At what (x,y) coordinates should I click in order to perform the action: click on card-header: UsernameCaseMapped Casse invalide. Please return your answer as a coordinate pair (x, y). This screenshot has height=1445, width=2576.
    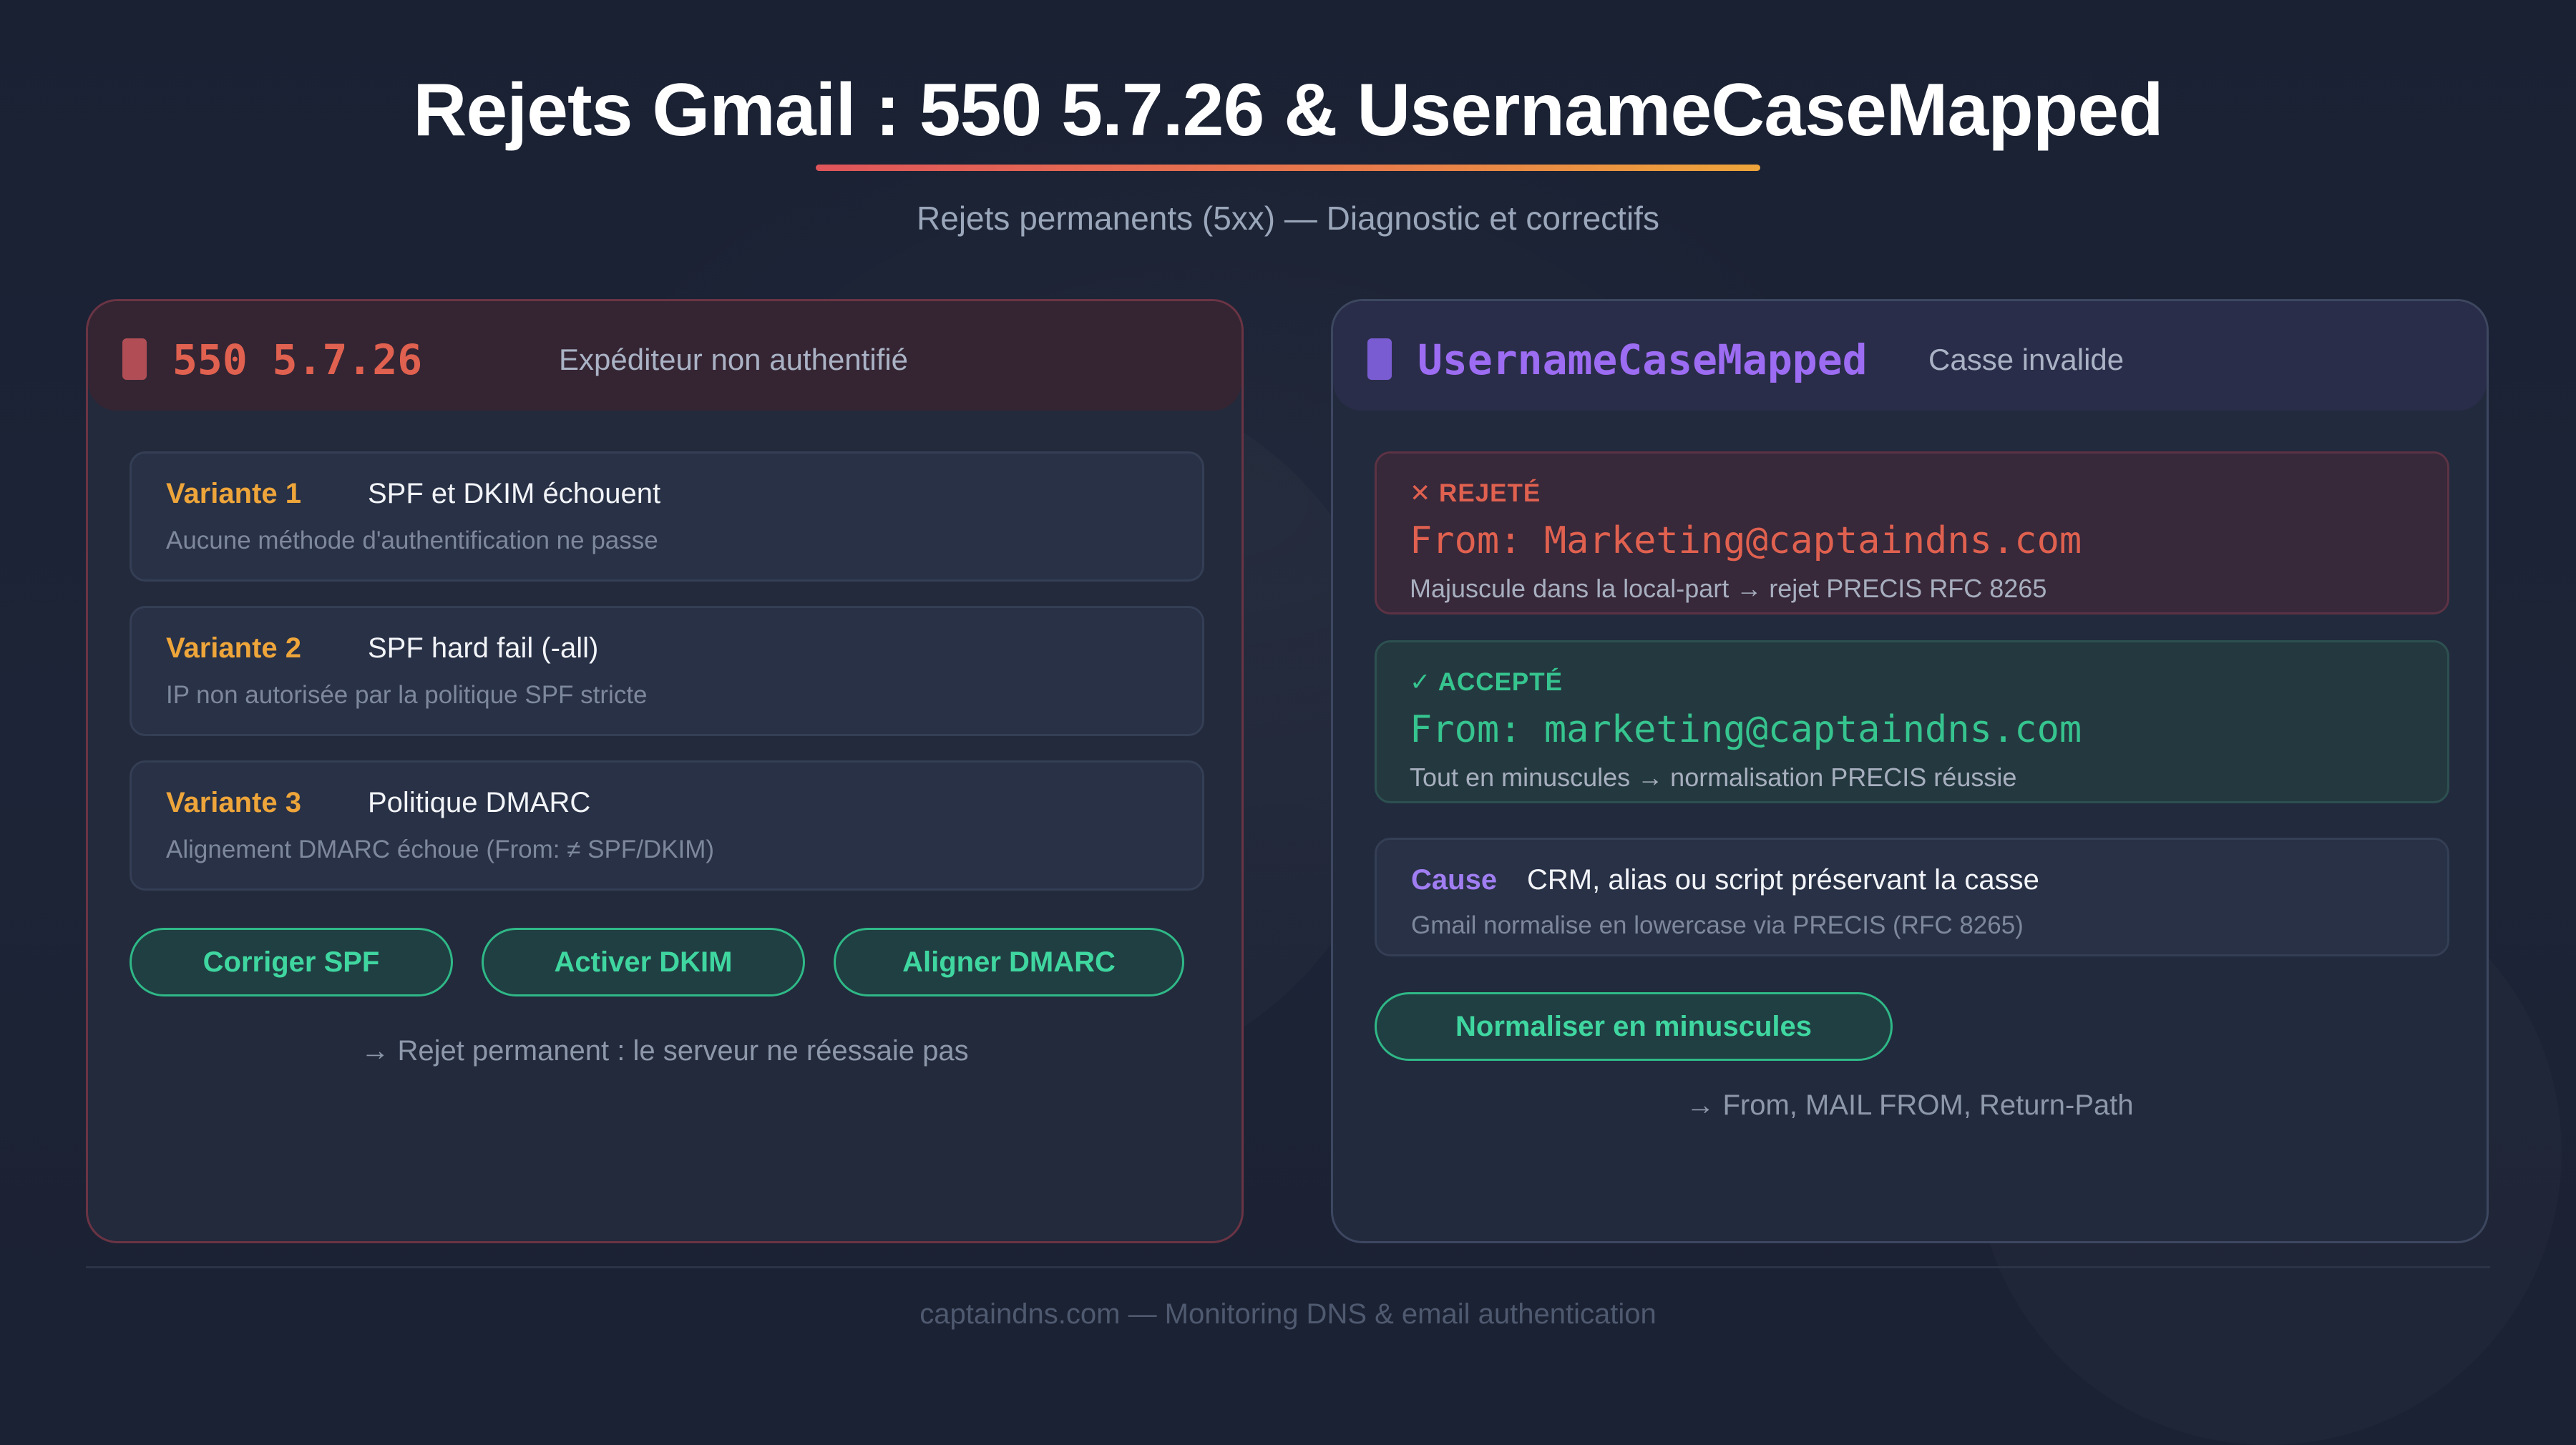
    Looking at the image, I should click on (1910, 356).